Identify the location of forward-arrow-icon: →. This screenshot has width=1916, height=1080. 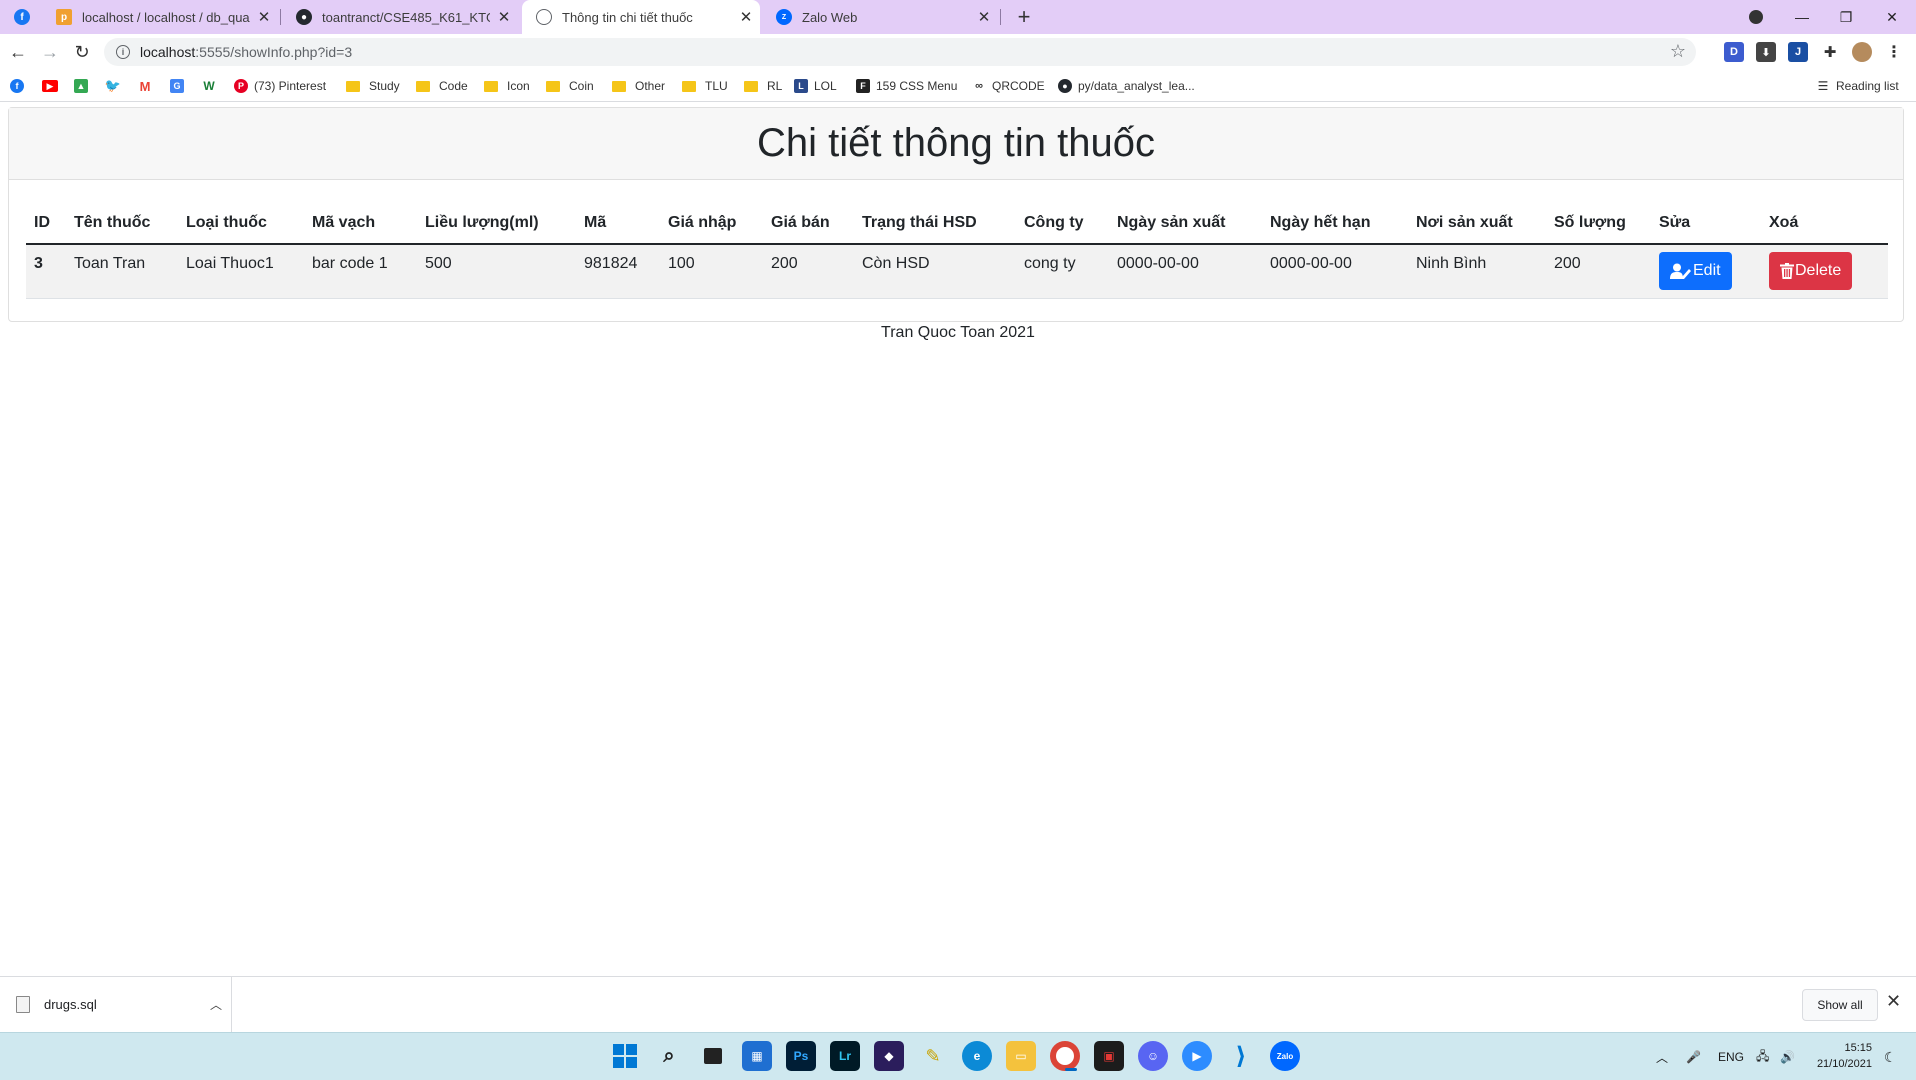
(50, 52).